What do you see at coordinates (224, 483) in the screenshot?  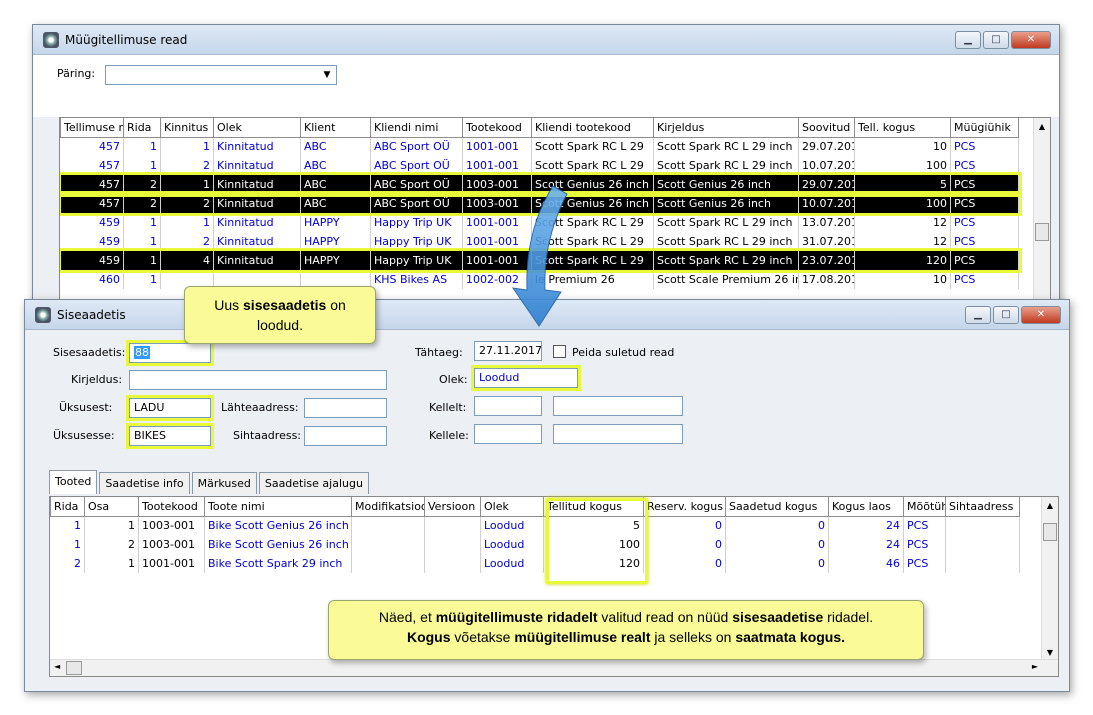 I see `tab-markused: Märkused` at bounding box center [224, 483].